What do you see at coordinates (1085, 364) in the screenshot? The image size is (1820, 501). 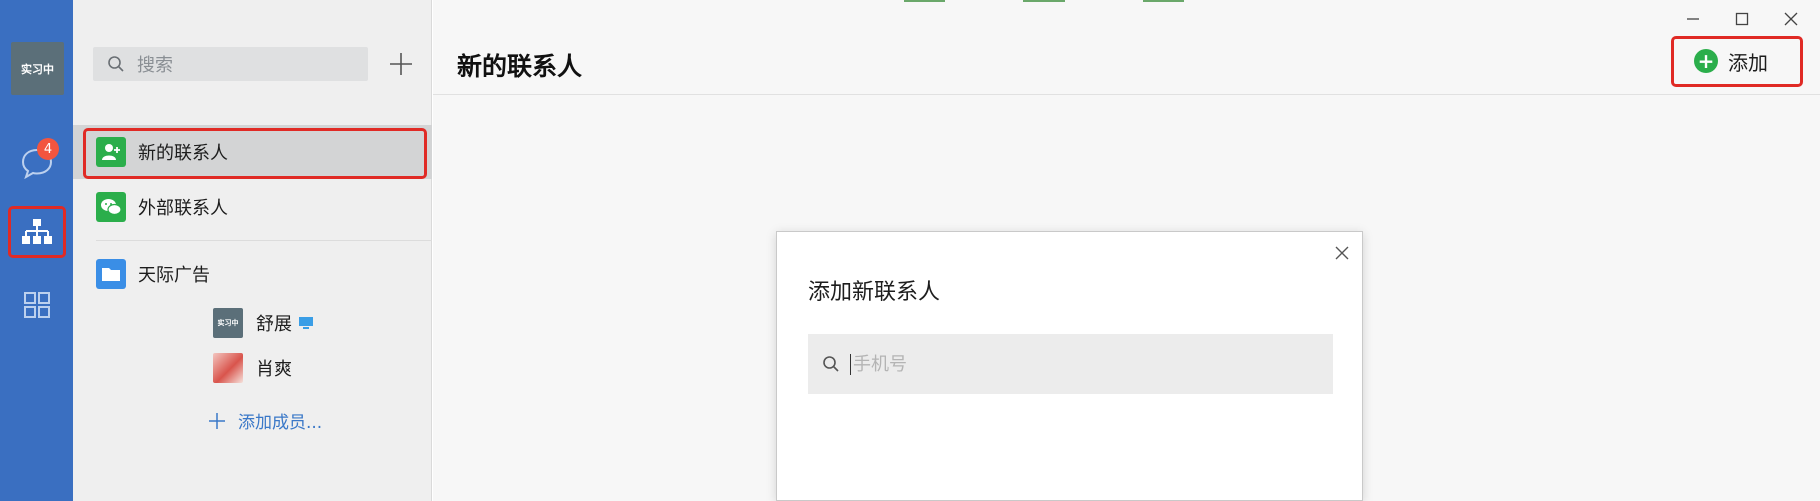 I see `phone-number-input` at bounding box center [1085, 364].